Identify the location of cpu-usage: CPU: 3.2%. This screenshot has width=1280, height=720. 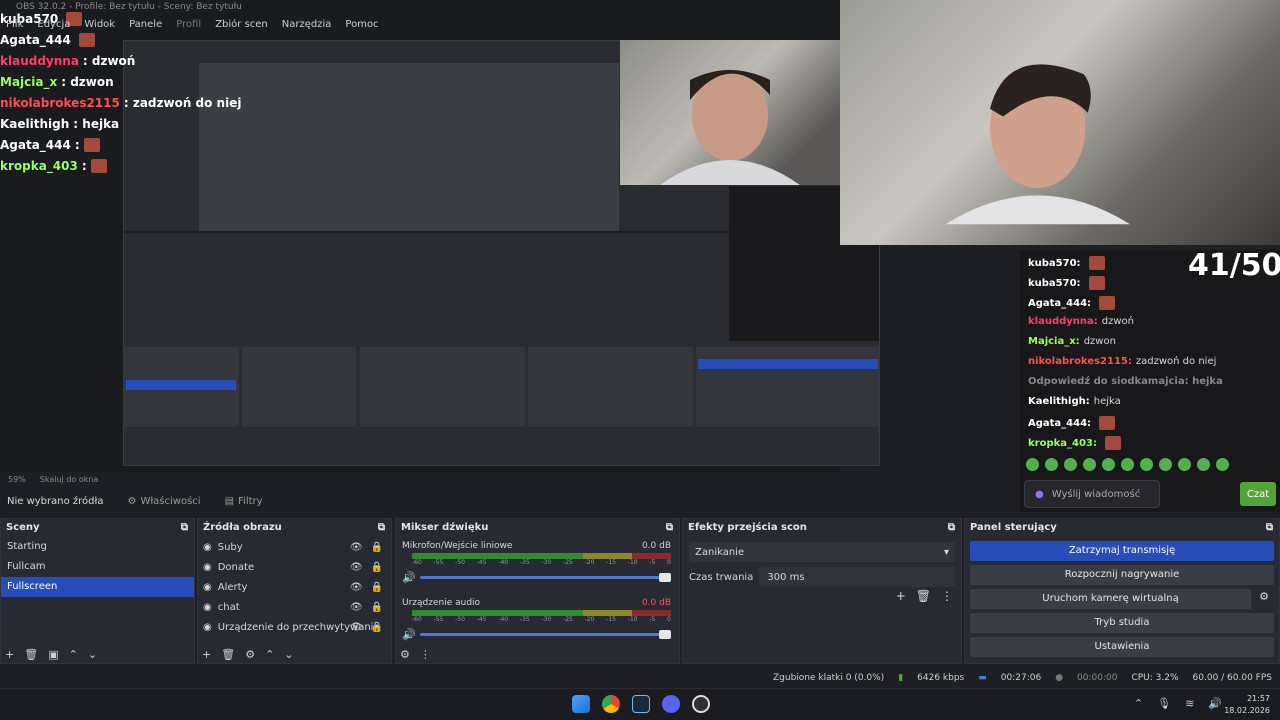
(1155, 678).